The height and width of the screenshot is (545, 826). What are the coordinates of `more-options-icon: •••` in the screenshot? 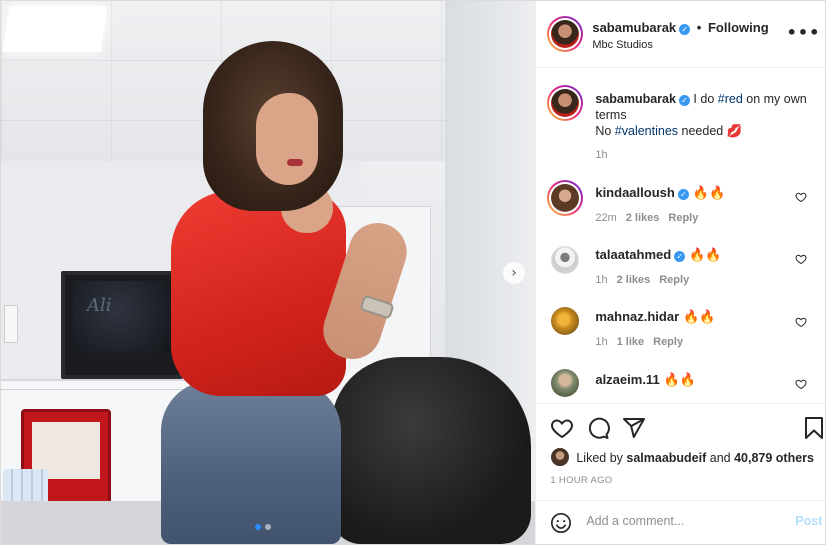 It's located at (804, 32).